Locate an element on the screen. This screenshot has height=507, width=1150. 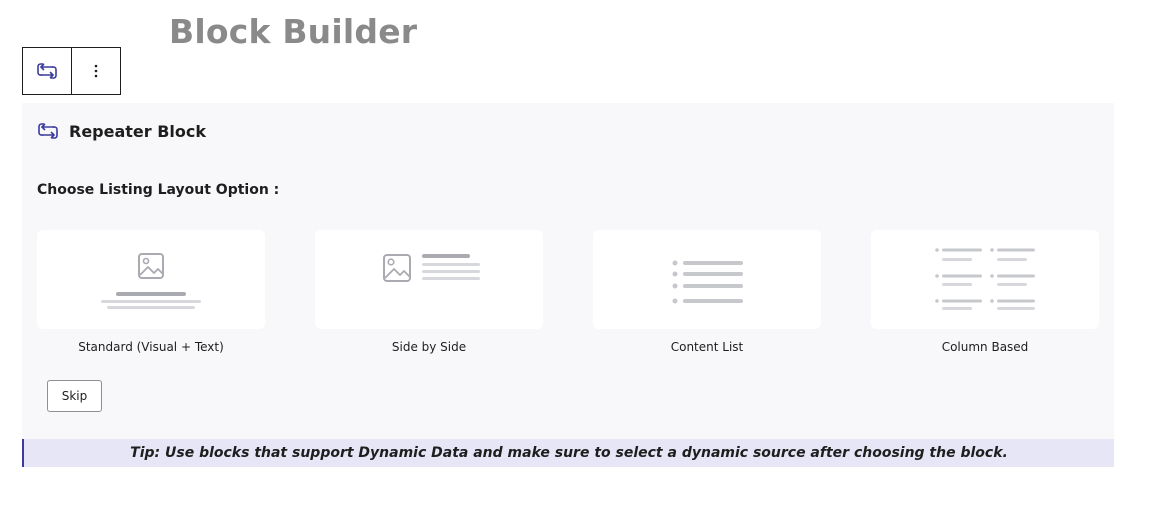
layout-option-standard: Standard (Visual + Text) is located at coordinates (151, 292).